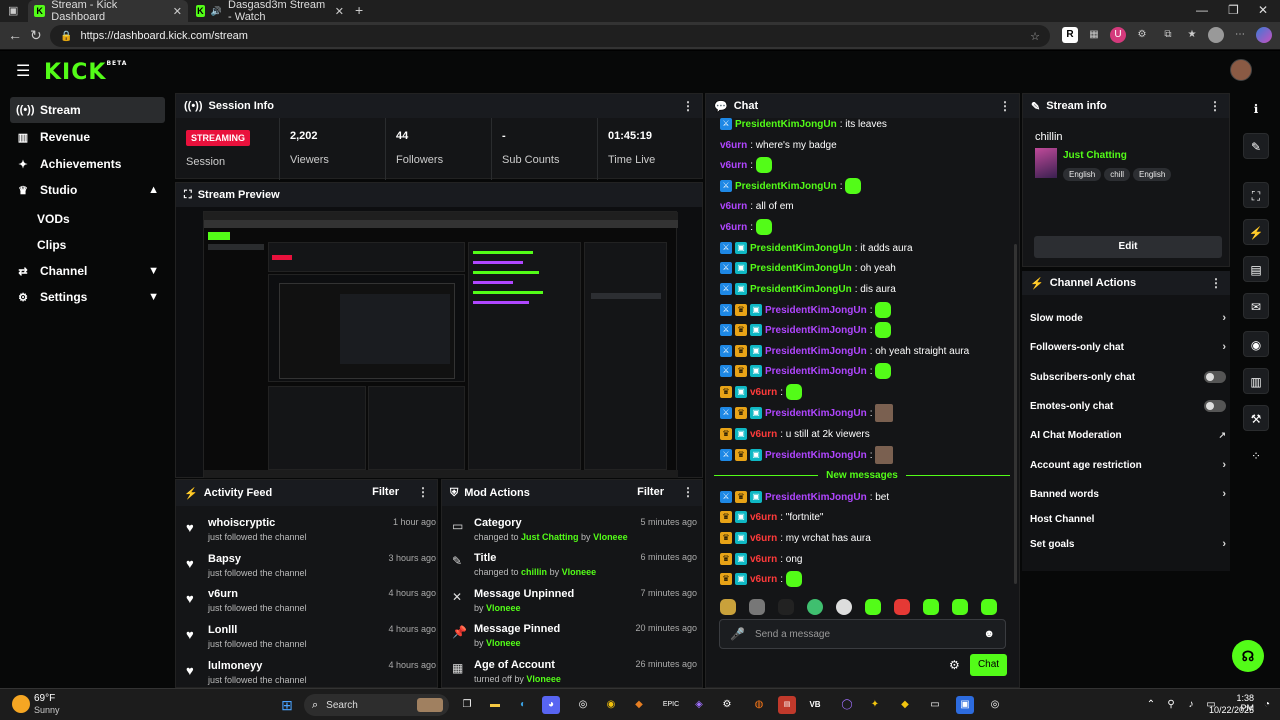 The image size is (1280, 720). I want to click on tab-kick-dashboard: K Stream - Kick Dashboard ✕, so click(108, 11).